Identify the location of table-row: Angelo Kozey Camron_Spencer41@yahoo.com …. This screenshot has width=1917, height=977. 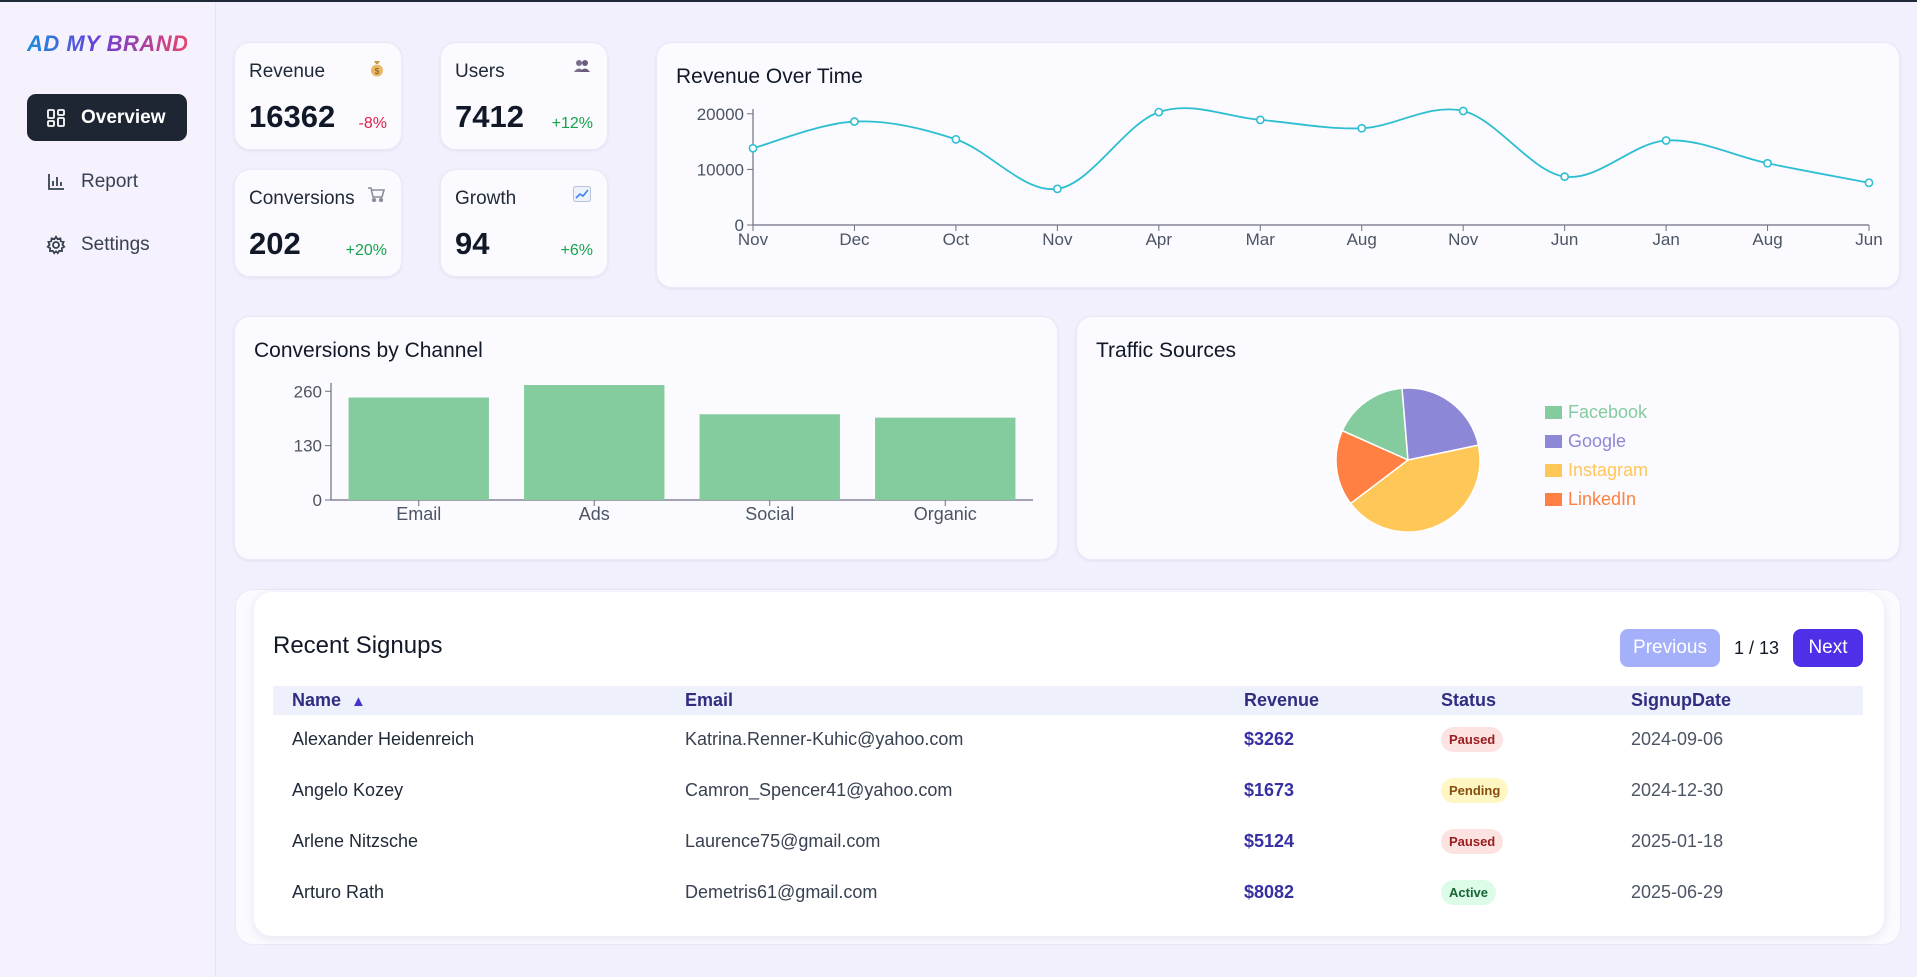
(1068, 791).